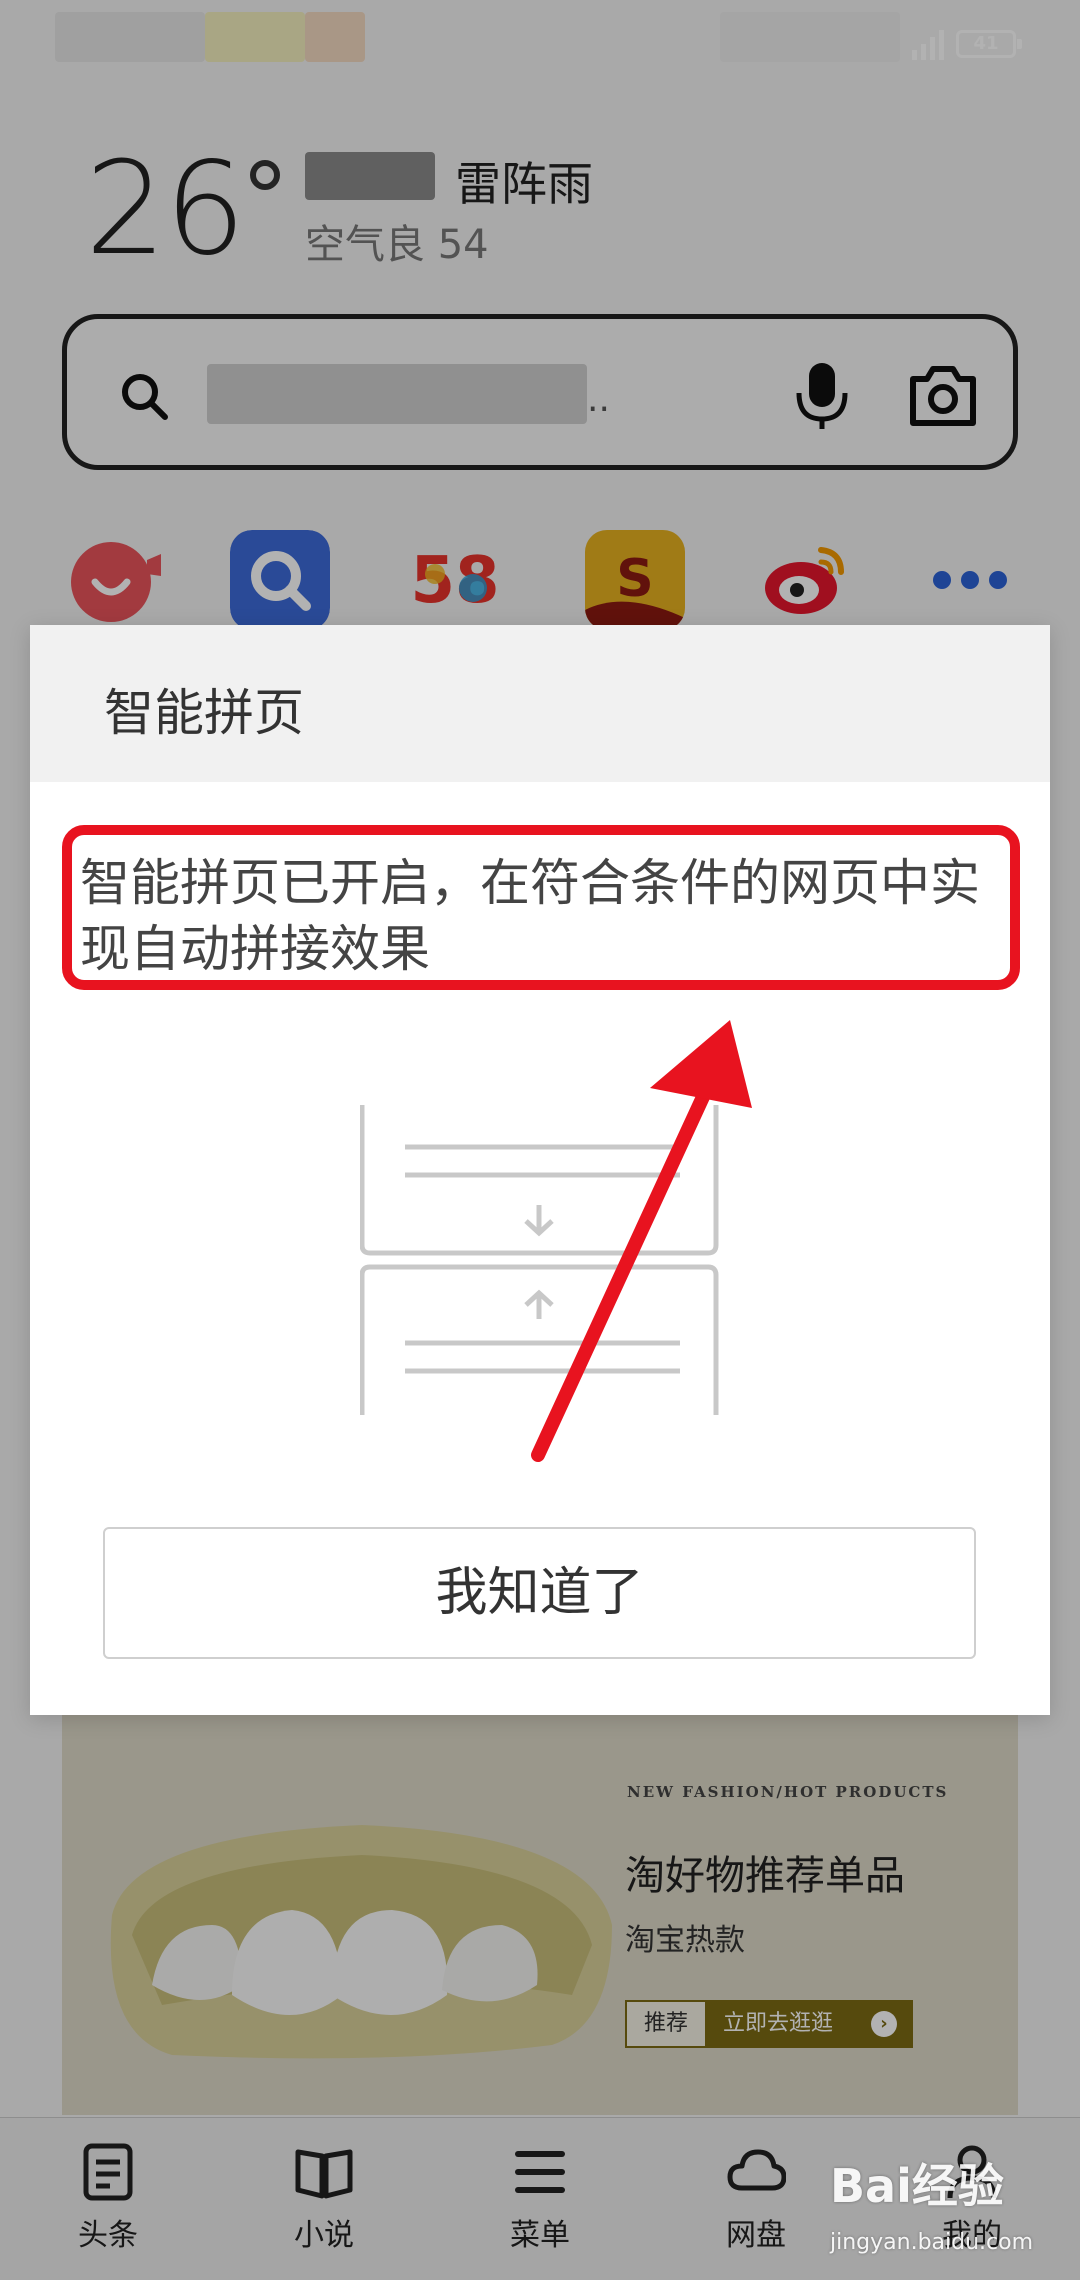  What do you see at coordinates (540, 703) in the screenshot?
I see `dialog-header: 智能拼页` at bounding box center [540, 703].